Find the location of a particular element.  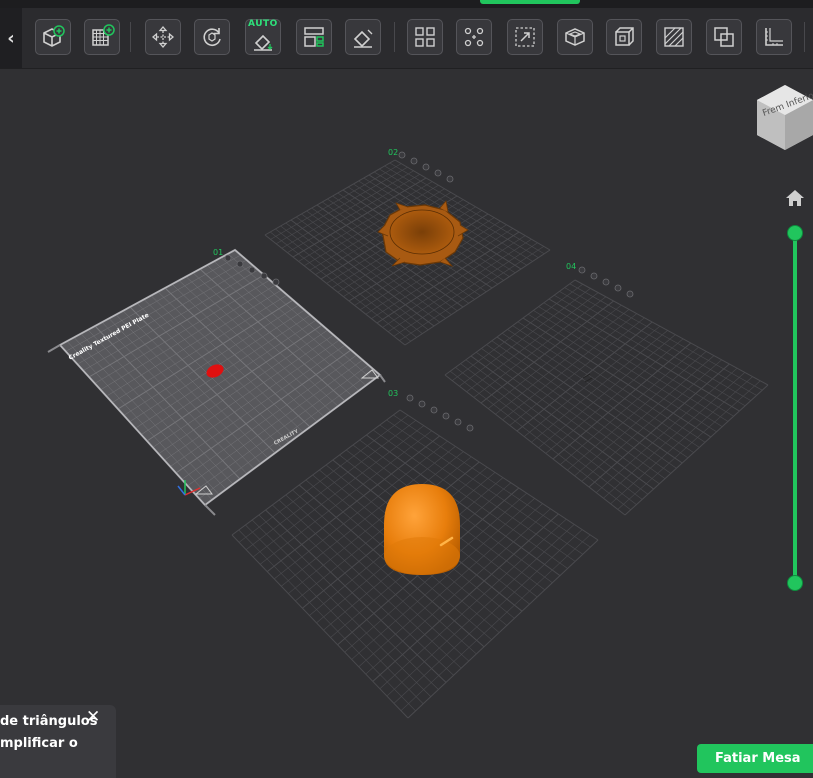

auto-orient-icon is located at coordinates (263, 42).